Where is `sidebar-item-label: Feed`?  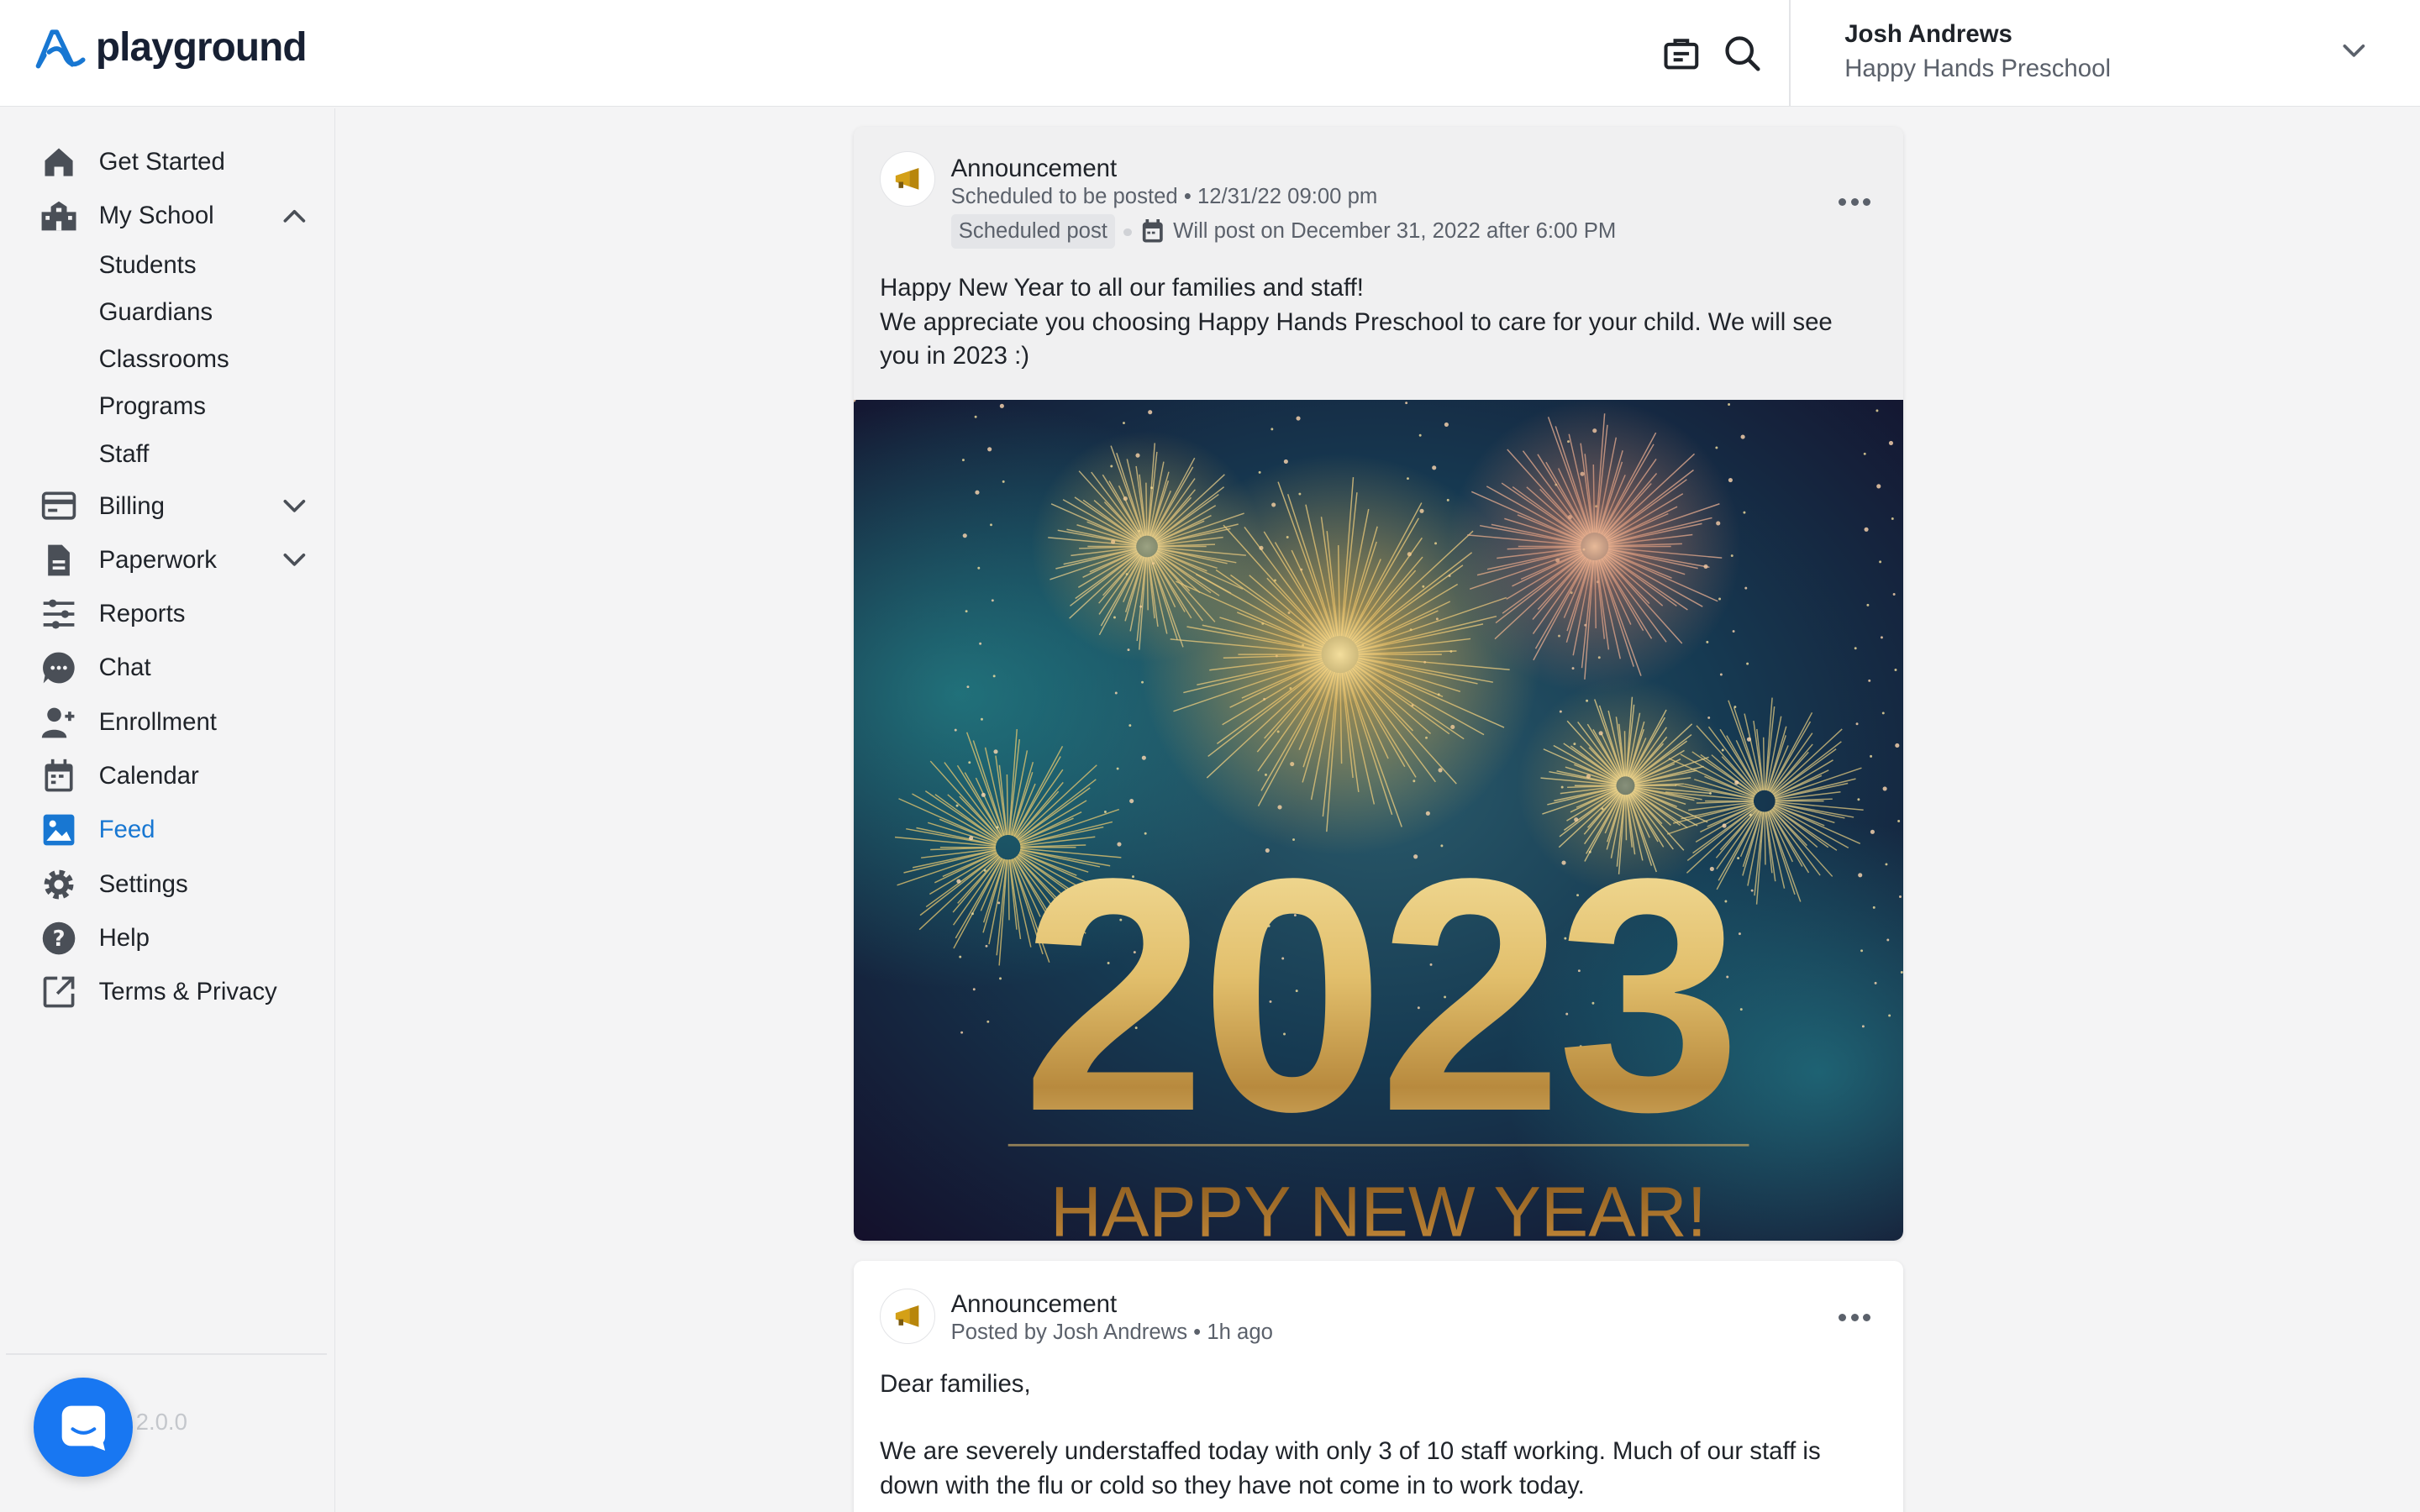
sidebar-item-label: Feed is located at coordinates (127, 830).